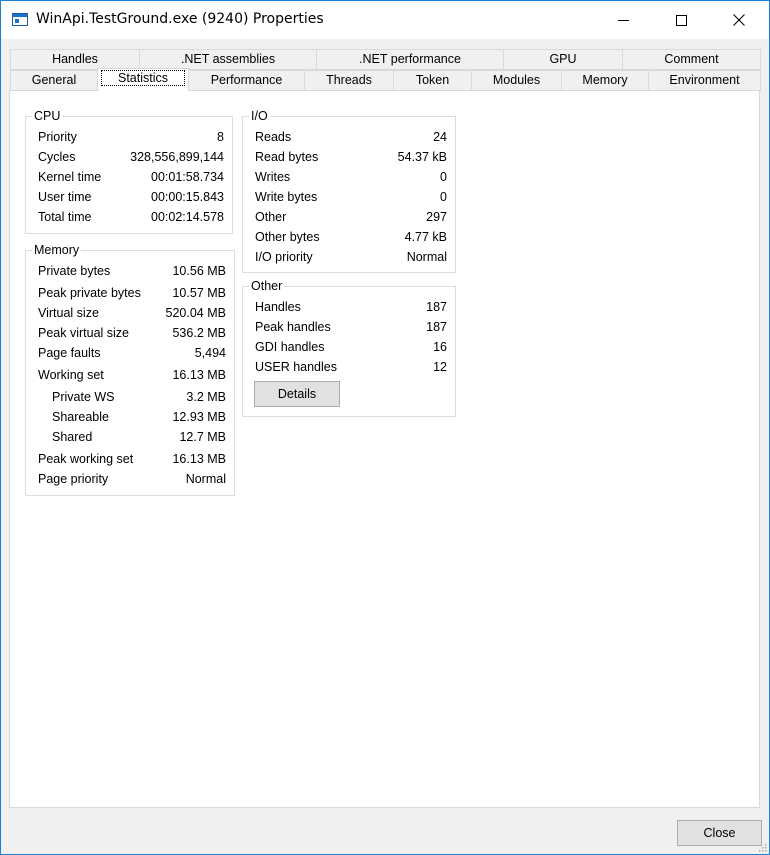 This screenshot has width=770, height=855. Describe the element at coordinates (267, 286) in the screenshot. I see `group-title: Other` at that location.